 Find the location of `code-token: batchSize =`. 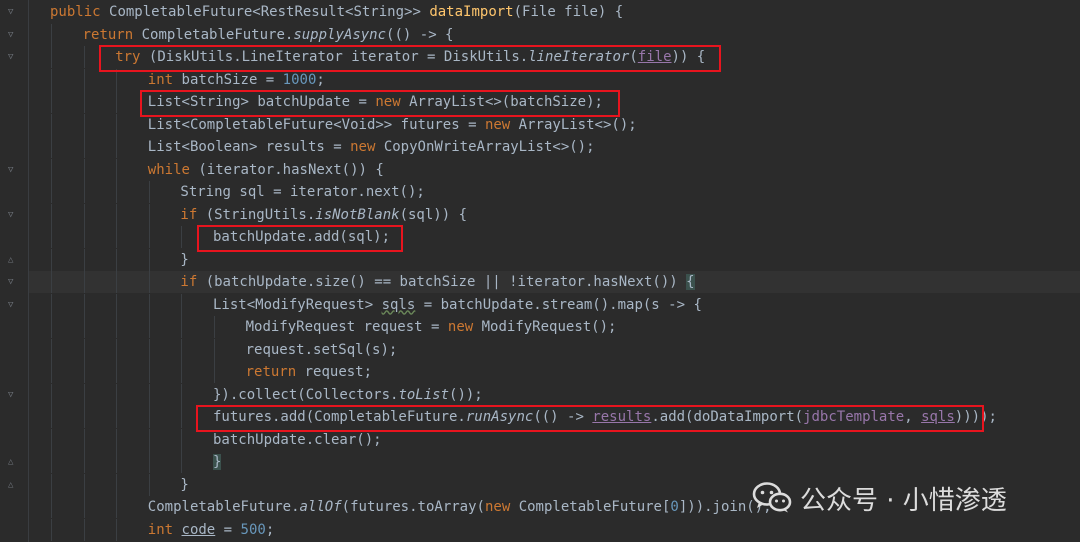

code-token: batchSize = is located at coordinates (232, 79).